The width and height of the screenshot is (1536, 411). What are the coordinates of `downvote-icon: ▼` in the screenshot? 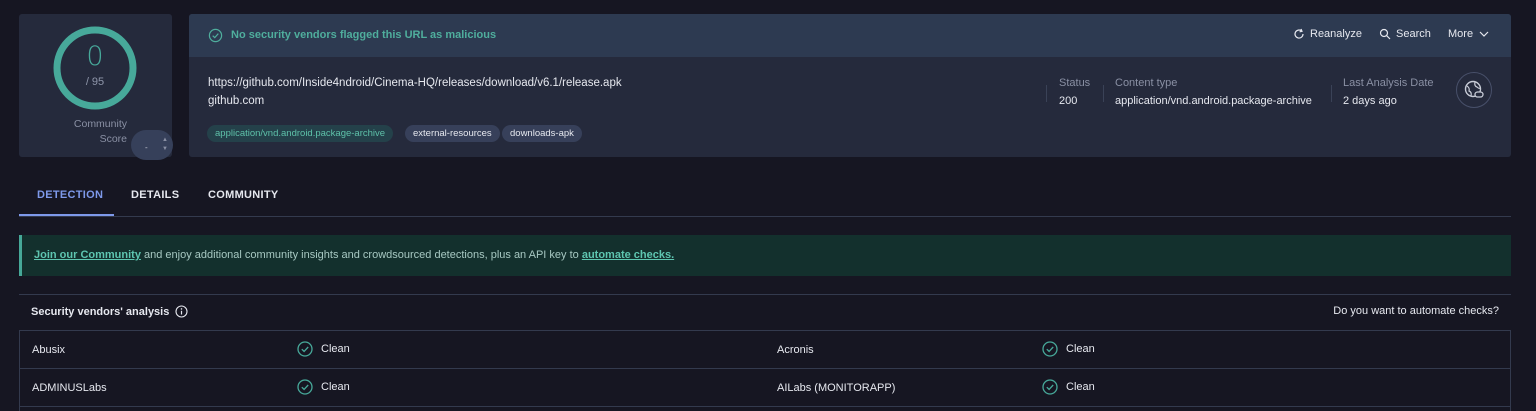 It's located at (165, 149).